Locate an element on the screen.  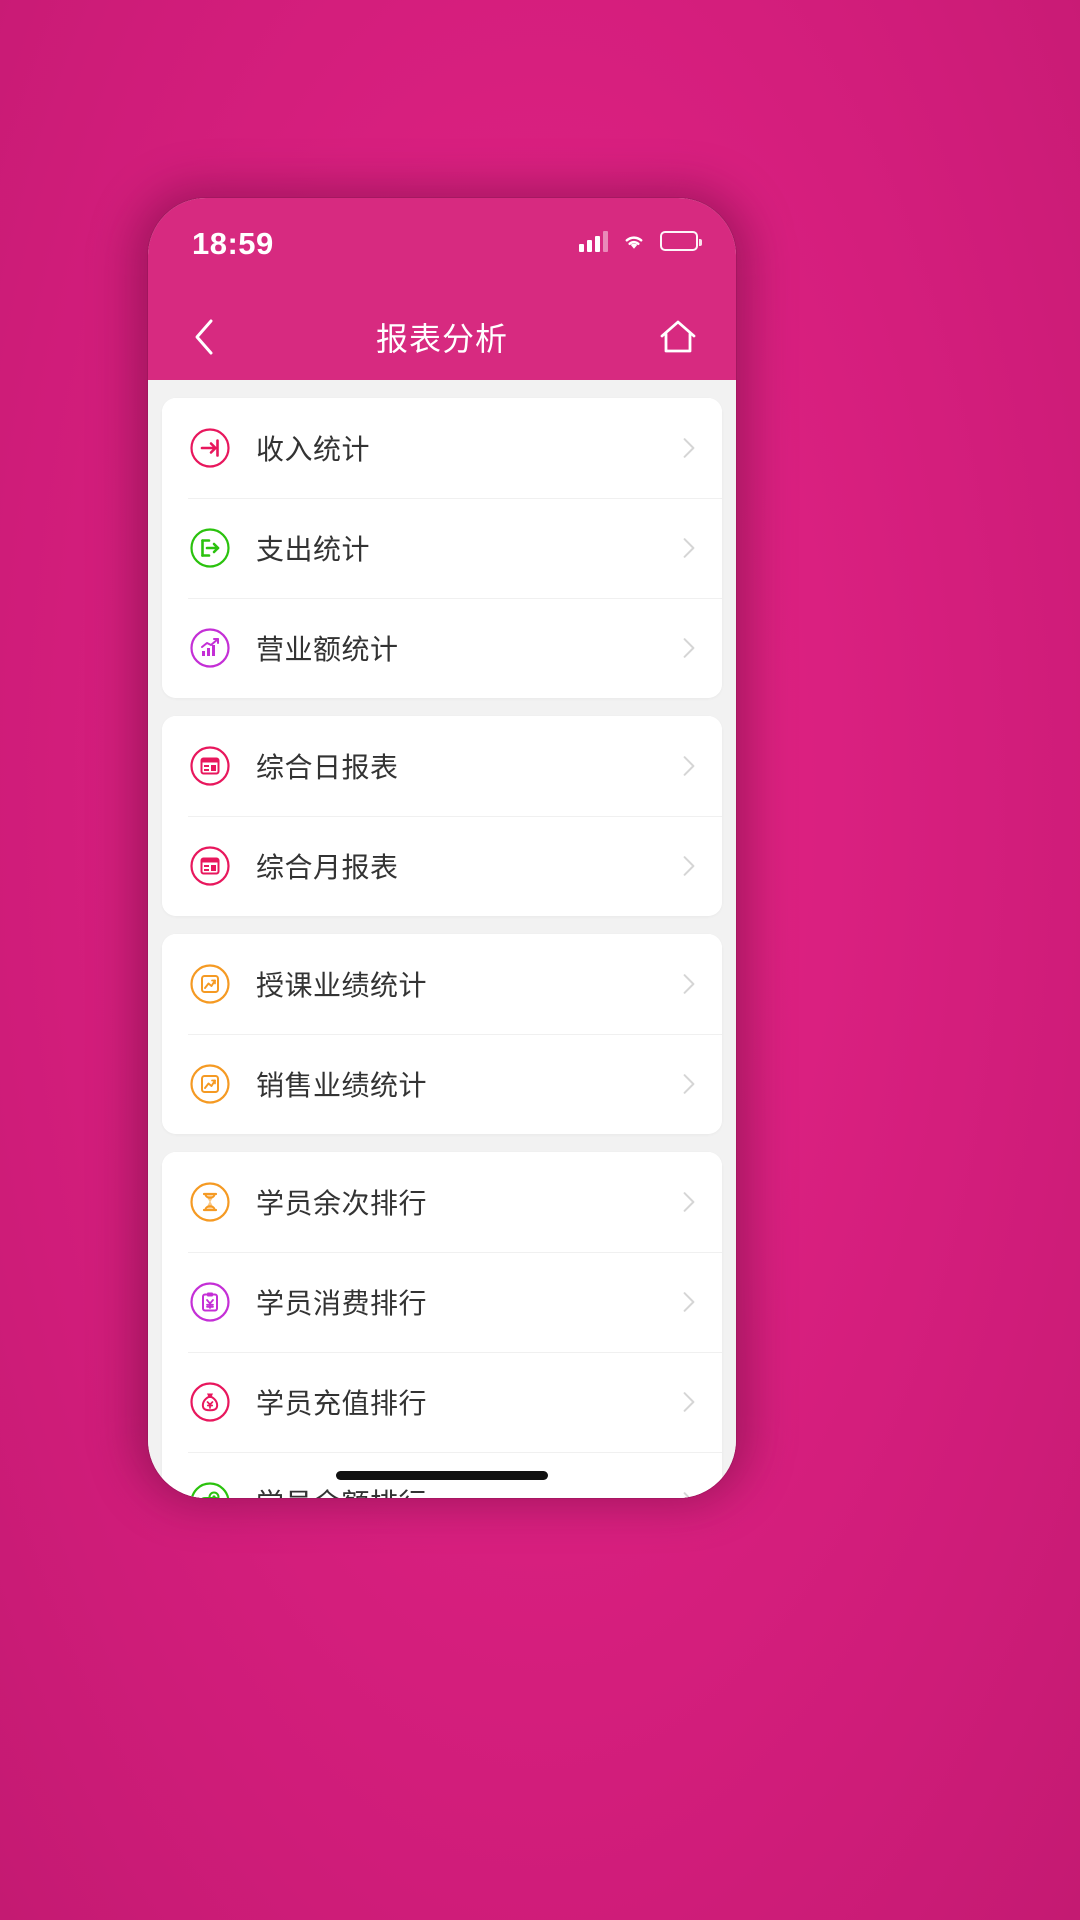
nav-bar: 报表分析 is located at coordinates (442, 337).